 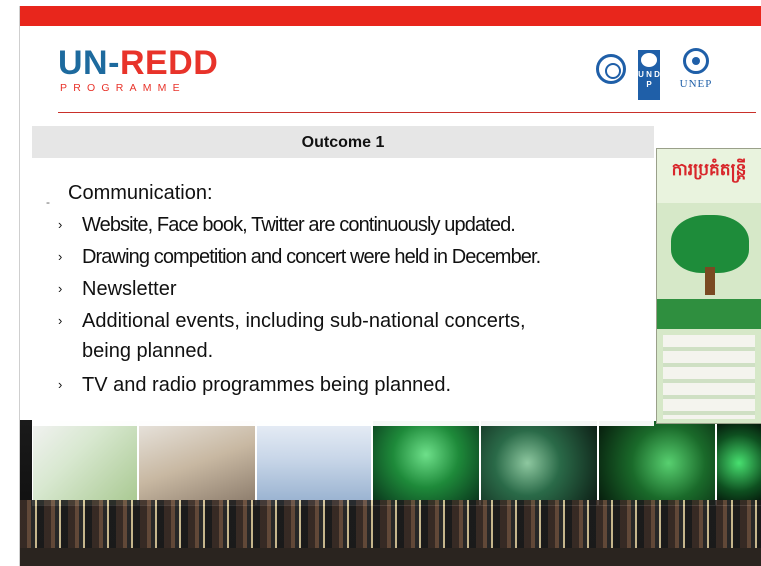 I want to click on section-heading: Communication:, so click(x=140, y=193).